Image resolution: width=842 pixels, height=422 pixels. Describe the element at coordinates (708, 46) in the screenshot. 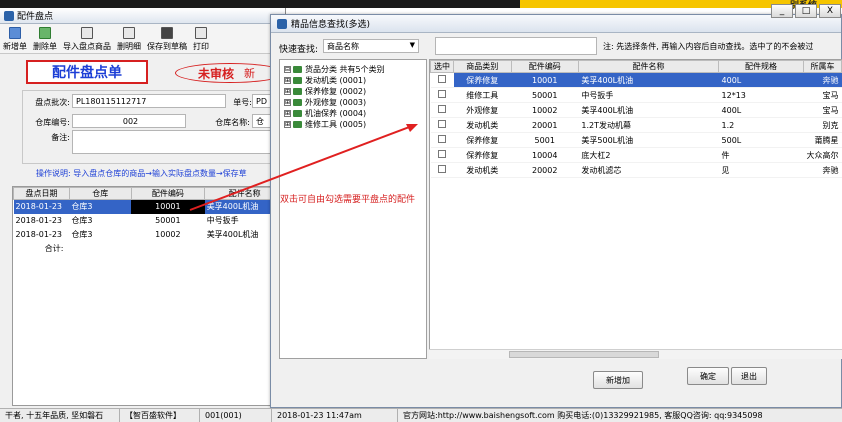

I see `search-hint: 注: 先选择条件, 再输入内容后自动查找。选中了的不会被过` at that location.